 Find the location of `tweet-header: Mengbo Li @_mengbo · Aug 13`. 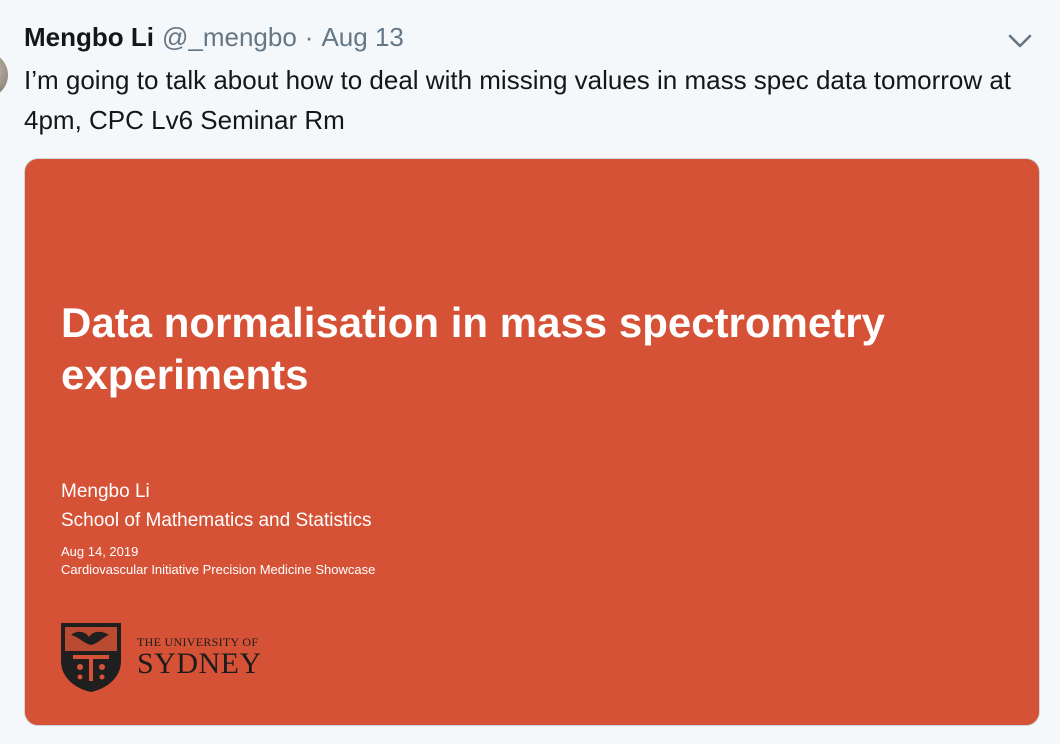

tweet-header: Mengbo Li @_mengbo · Aug 13 is located at coordinates (214, 40).